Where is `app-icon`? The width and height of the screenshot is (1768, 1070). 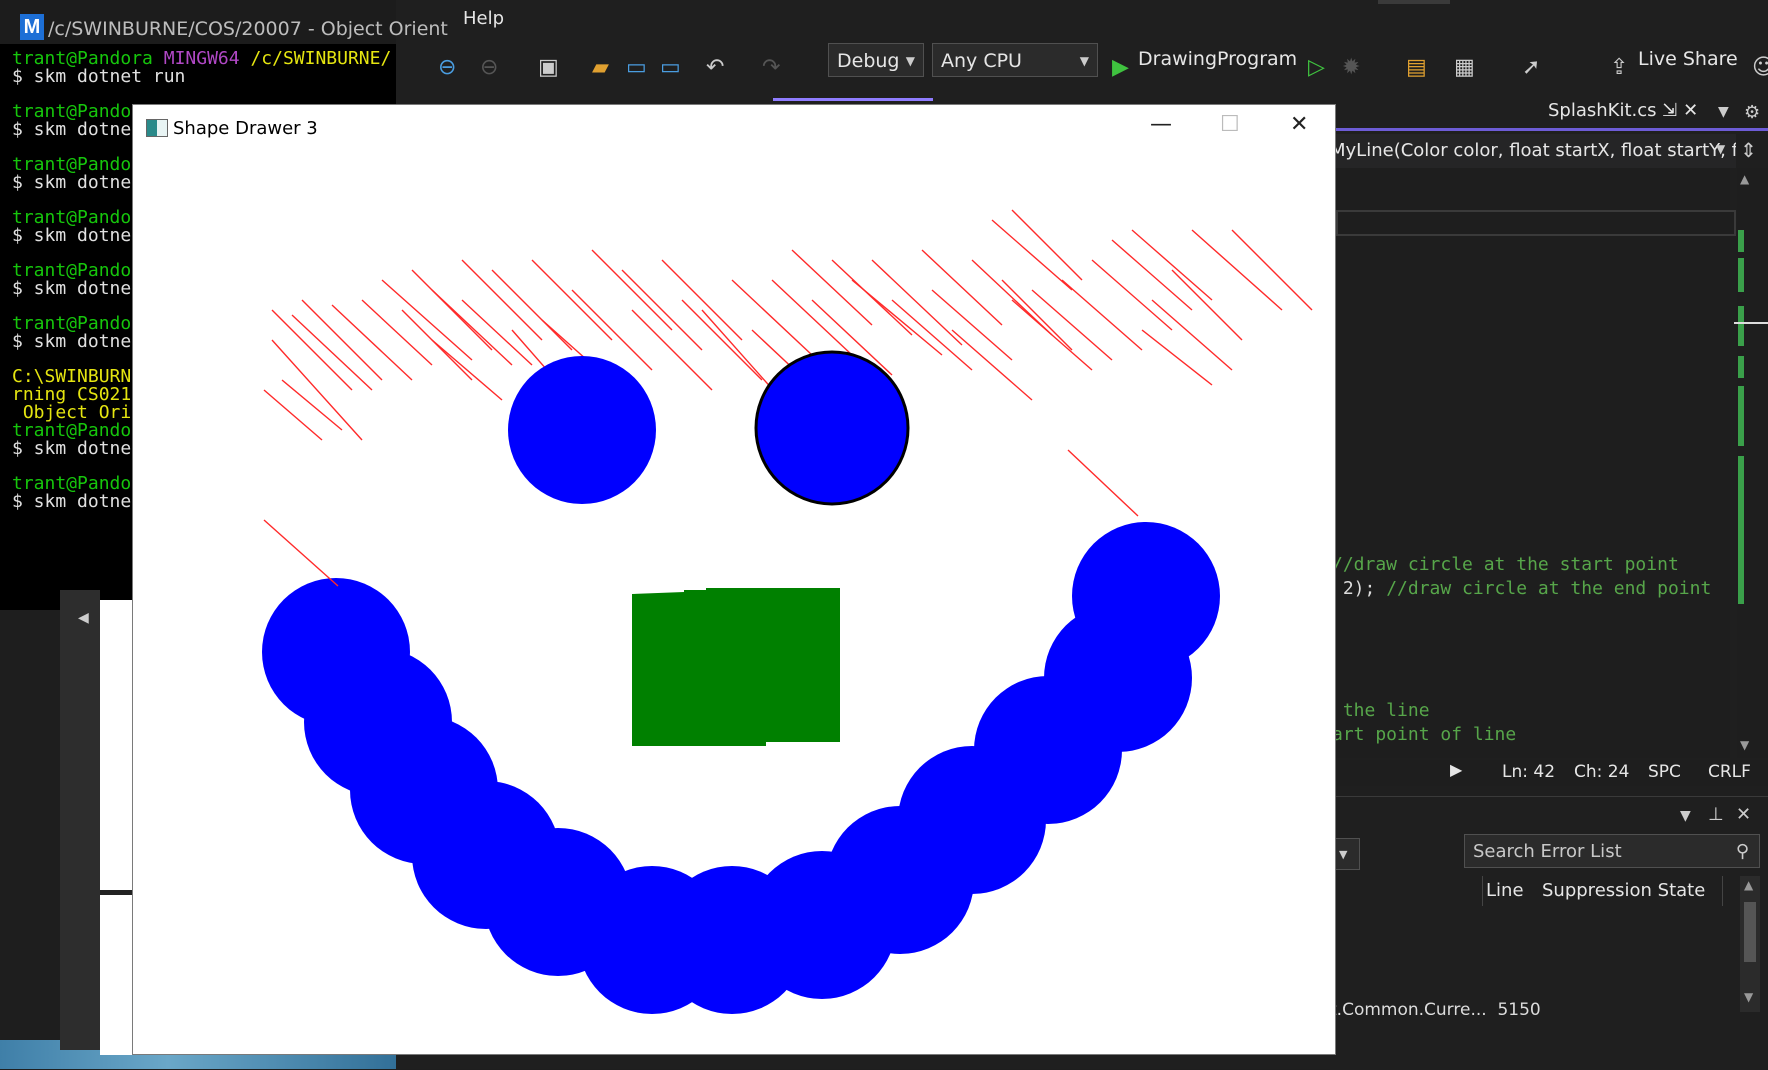
app-icon is located at coordinates (157, 128).